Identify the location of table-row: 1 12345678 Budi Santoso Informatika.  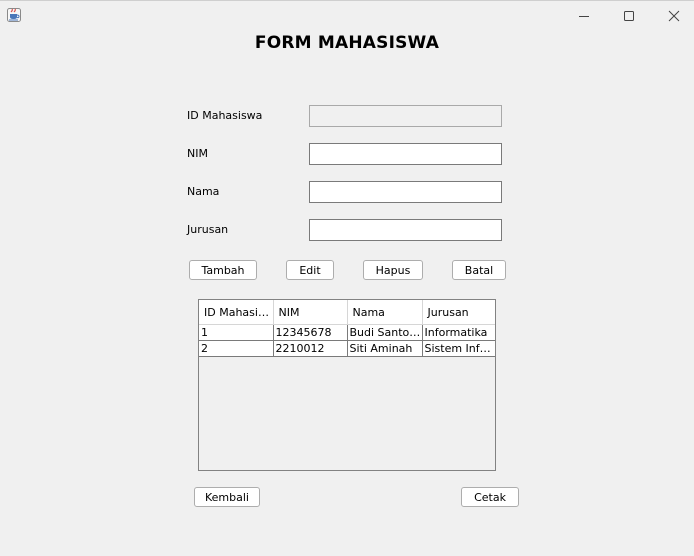
(347, 332).